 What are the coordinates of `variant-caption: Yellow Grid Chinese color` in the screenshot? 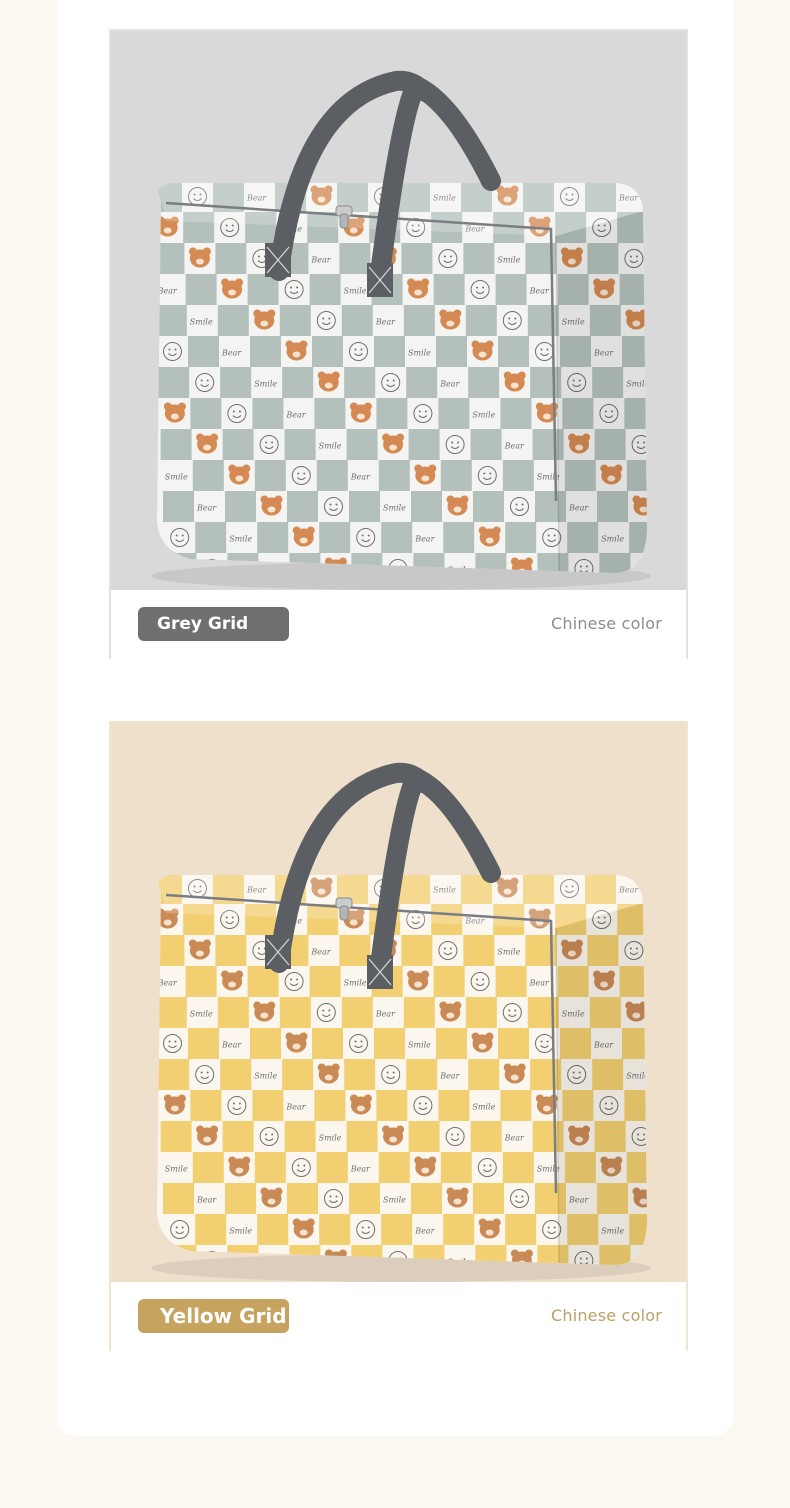 It's located at (398, 1316).